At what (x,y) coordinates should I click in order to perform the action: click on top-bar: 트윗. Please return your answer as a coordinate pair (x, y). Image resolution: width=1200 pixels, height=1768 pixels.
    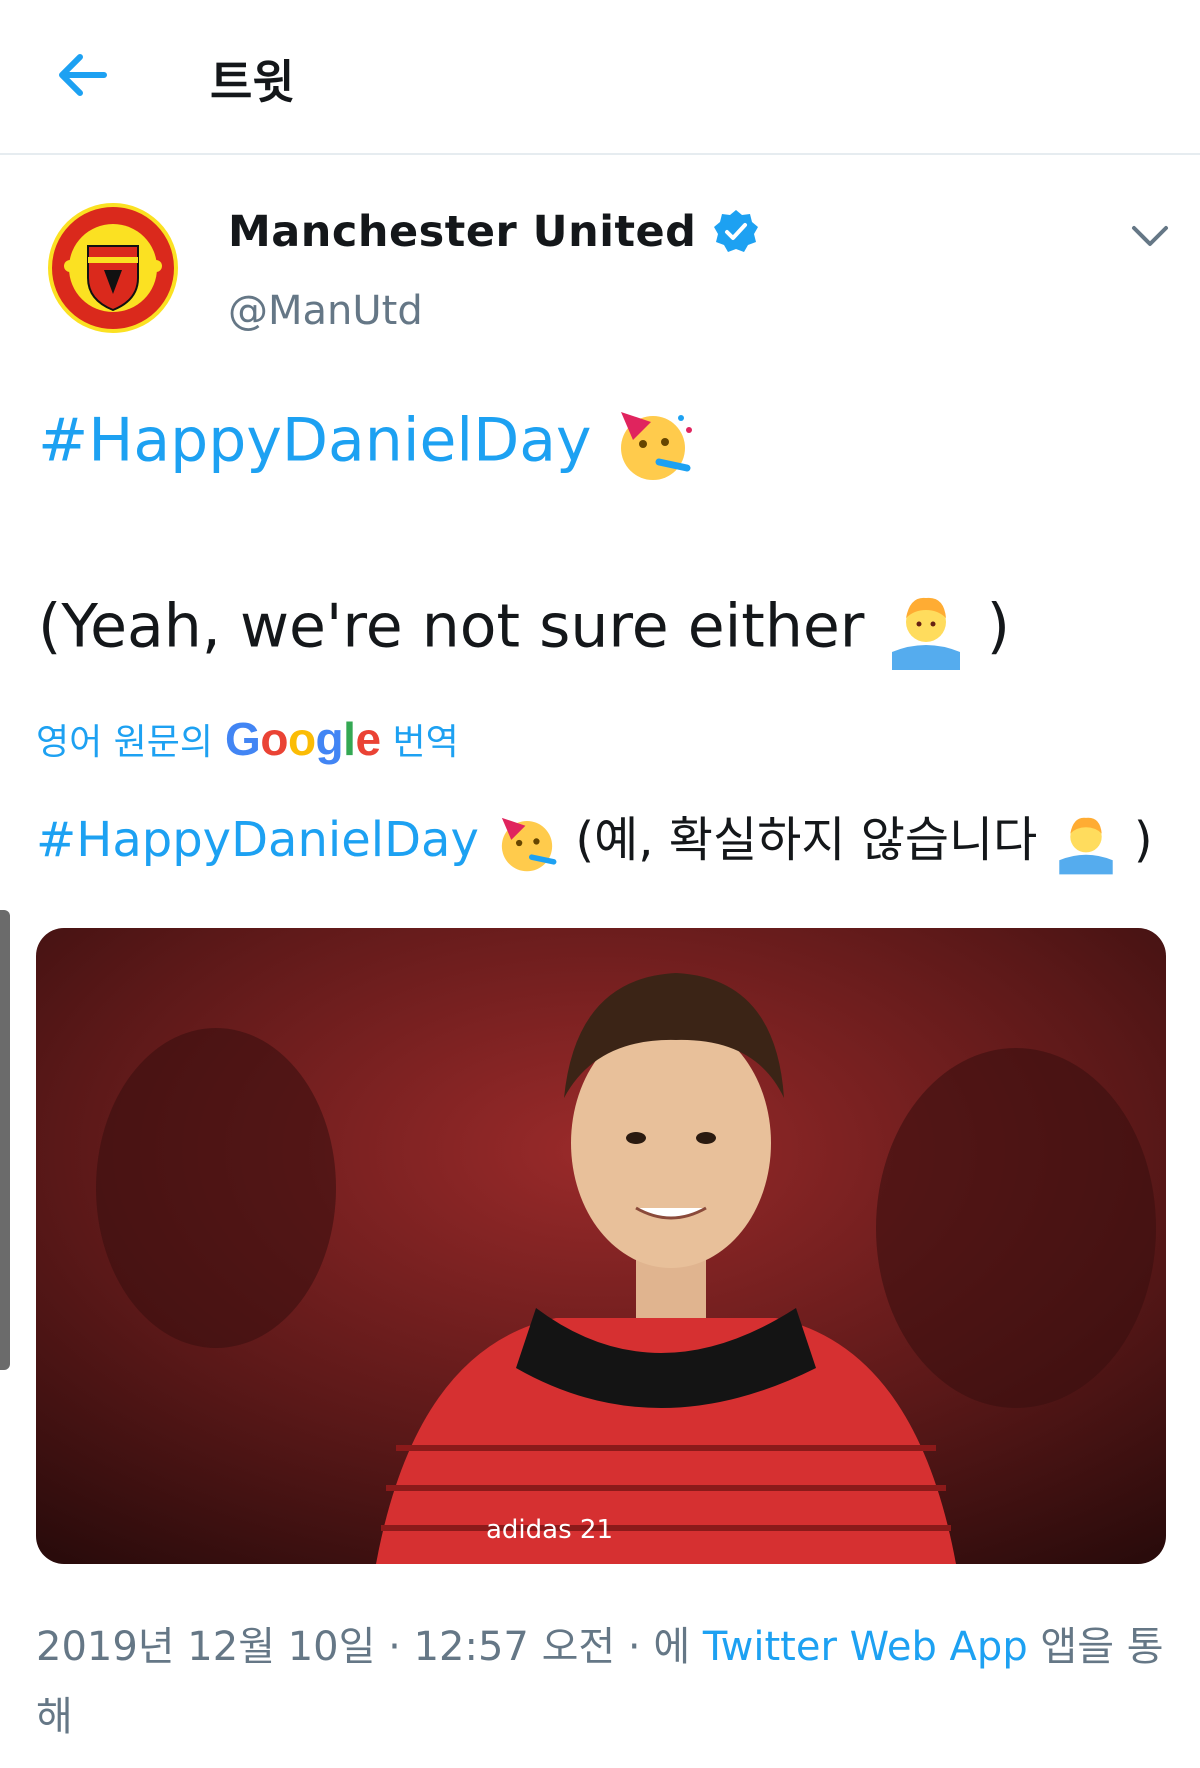
    Looking at the image, I should click on (600, 77).